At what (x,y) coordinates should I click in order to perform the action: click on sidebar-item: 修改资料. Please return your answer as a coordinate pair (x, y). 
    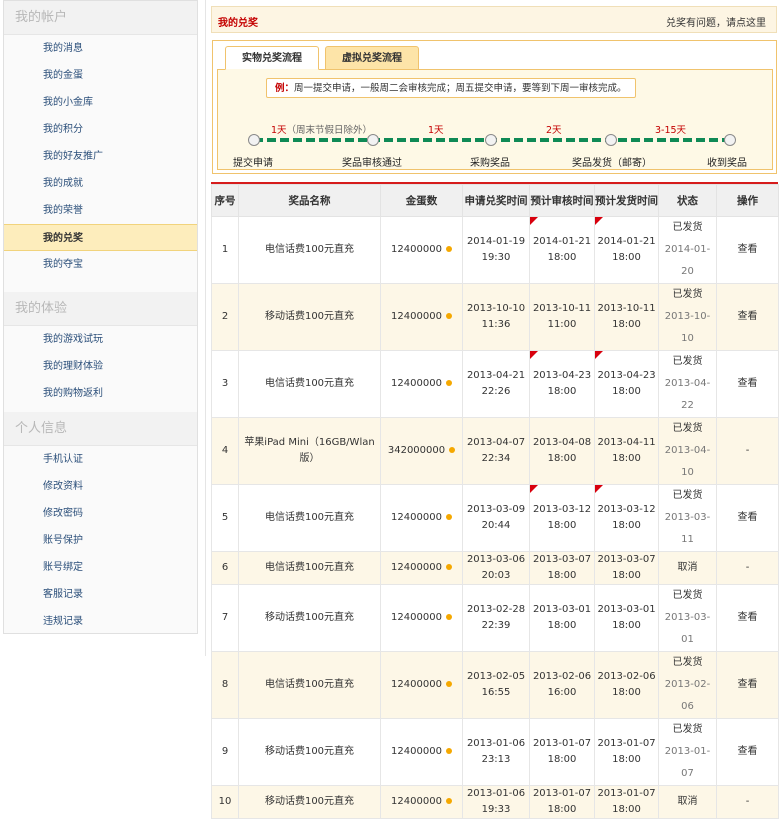
    Looking at the image, I should click on (100, 486).